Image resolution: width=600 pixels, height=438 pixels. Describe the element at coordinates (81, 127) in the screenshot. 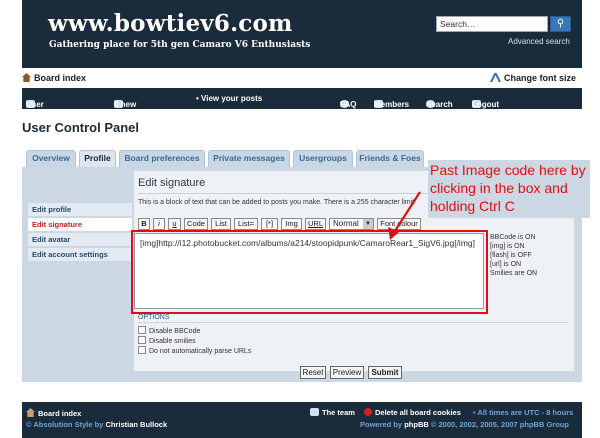

I see `page-title: User Control Panel` at that location.